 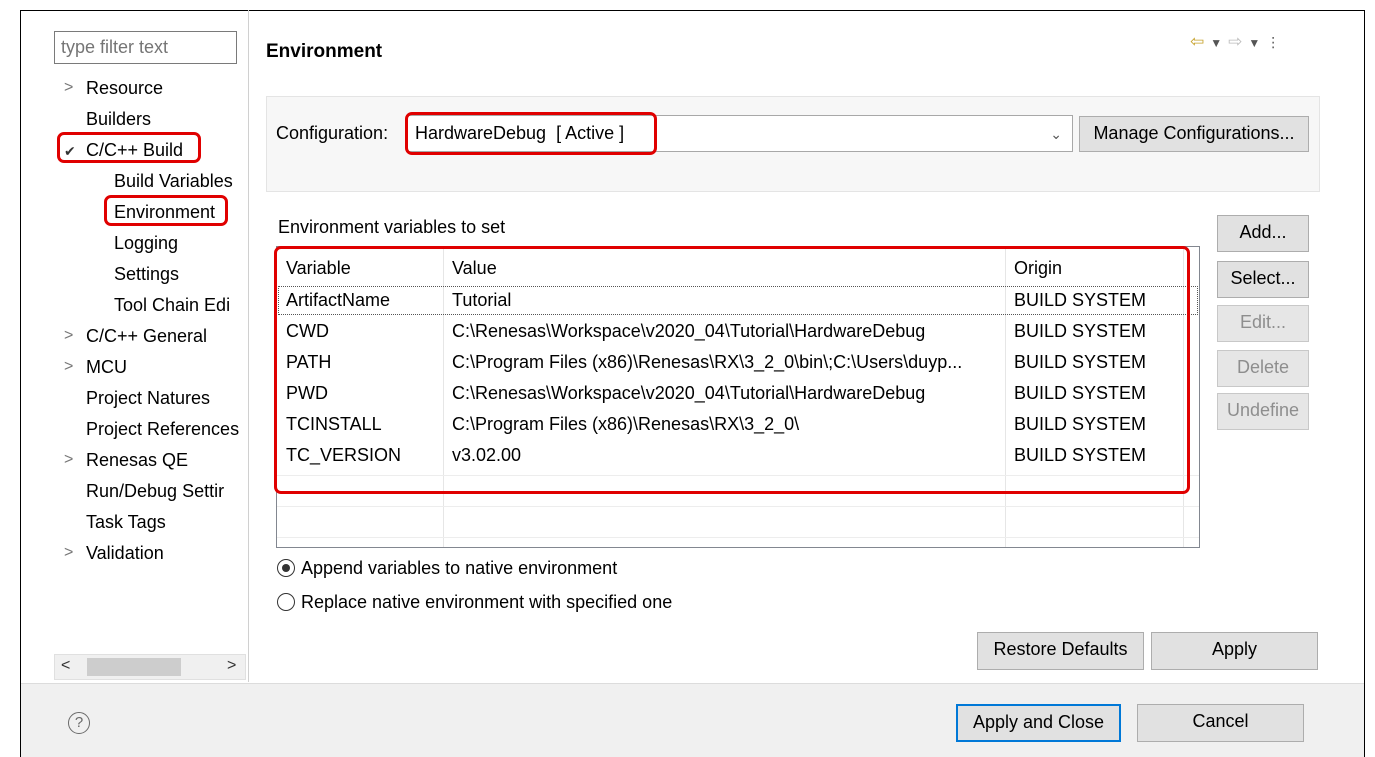 I want to click on pane-divider, so click(x=248, y=346).